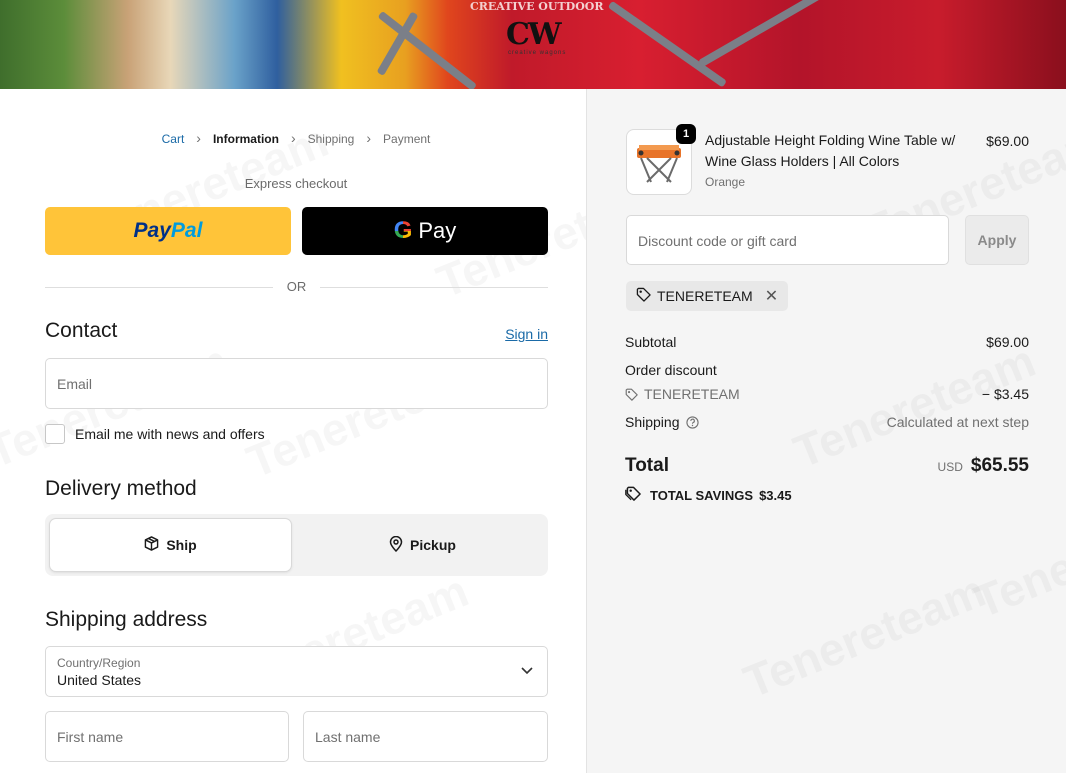  I want to click on apply-discount-button: Apply, so click(997, 240).